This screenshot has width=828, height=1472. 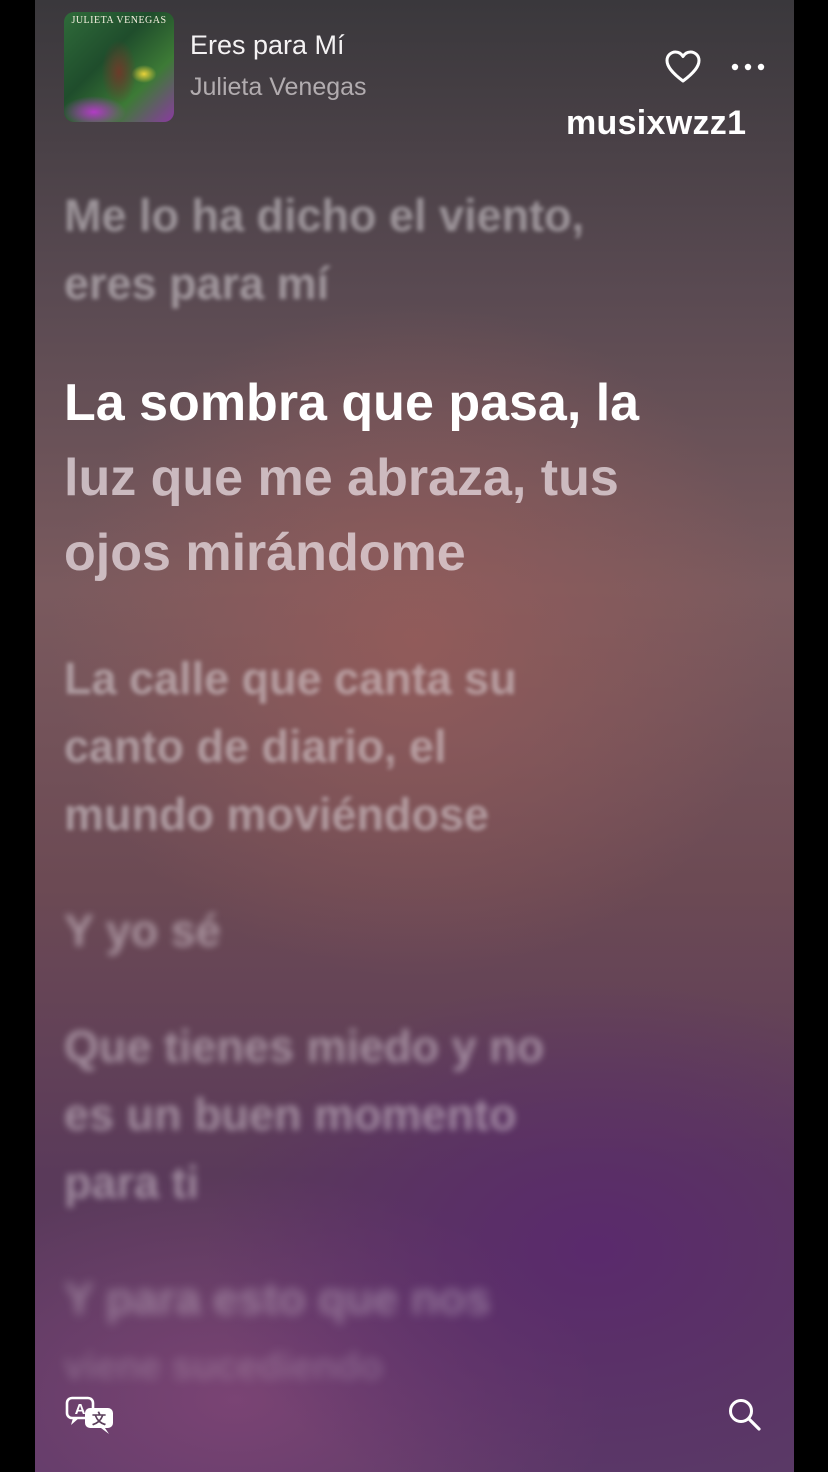 What do you see at coordinates (278, 87) in the screenshot?
I see `artist-name: Julieta Venegas` at bounding box center [278, 87].